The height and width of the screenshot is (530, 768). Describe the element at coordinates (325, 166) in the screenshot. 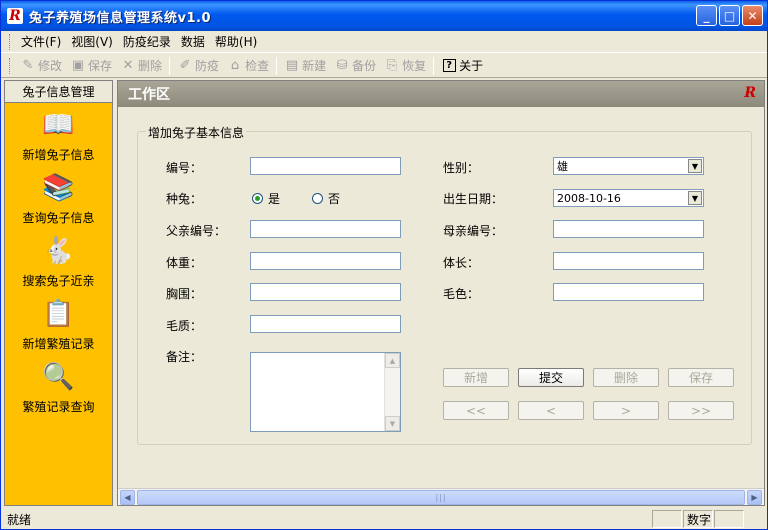

I see `id-input` at that location.